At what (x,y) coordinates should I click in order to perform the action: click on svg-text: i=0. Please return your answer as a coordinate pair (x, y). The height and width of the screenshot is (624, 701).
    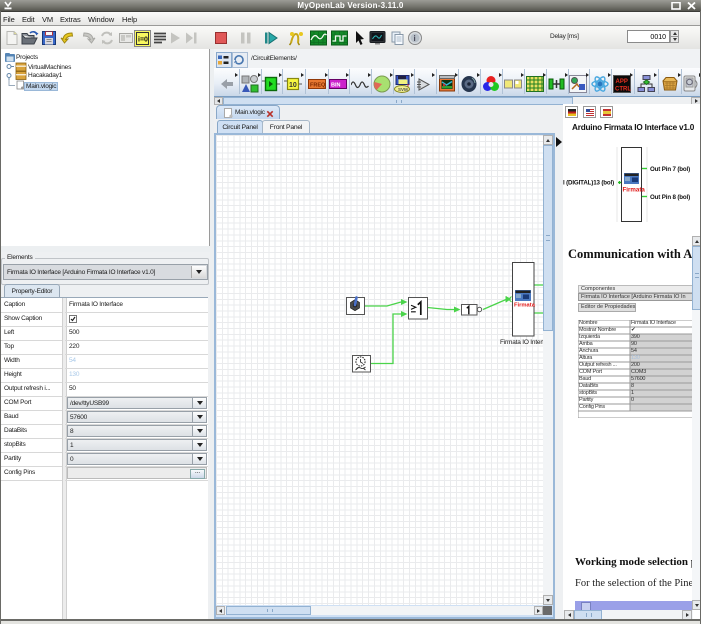
    Looking at the image, I should click on (143, 40).